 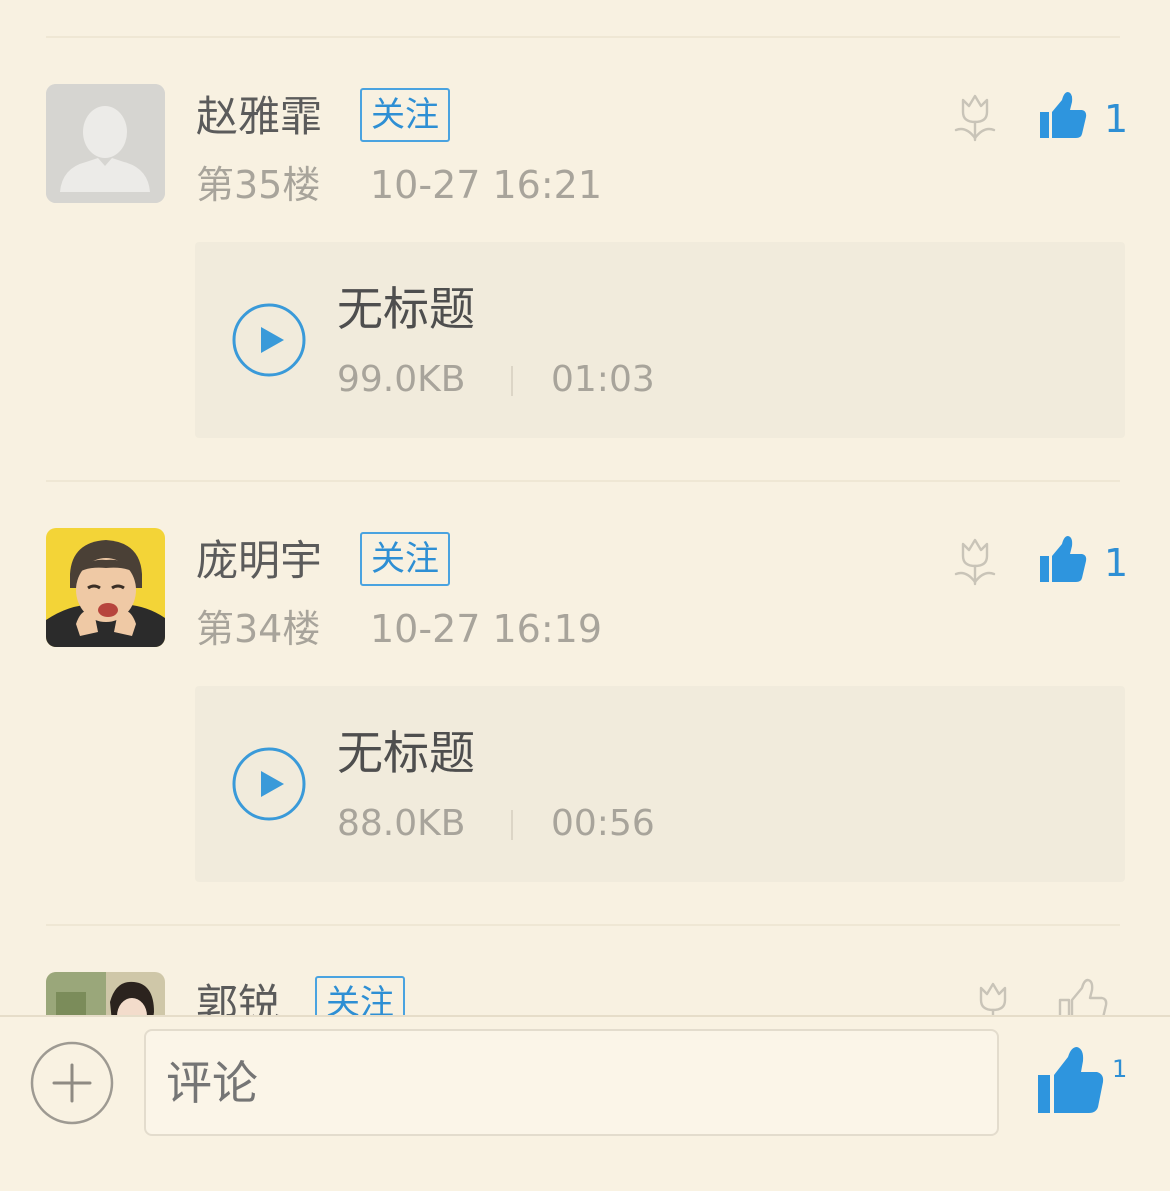 What do you see at coordinates (583, 37) in the screenshot?
I see `top-divider` at bounding box center [583, 37].